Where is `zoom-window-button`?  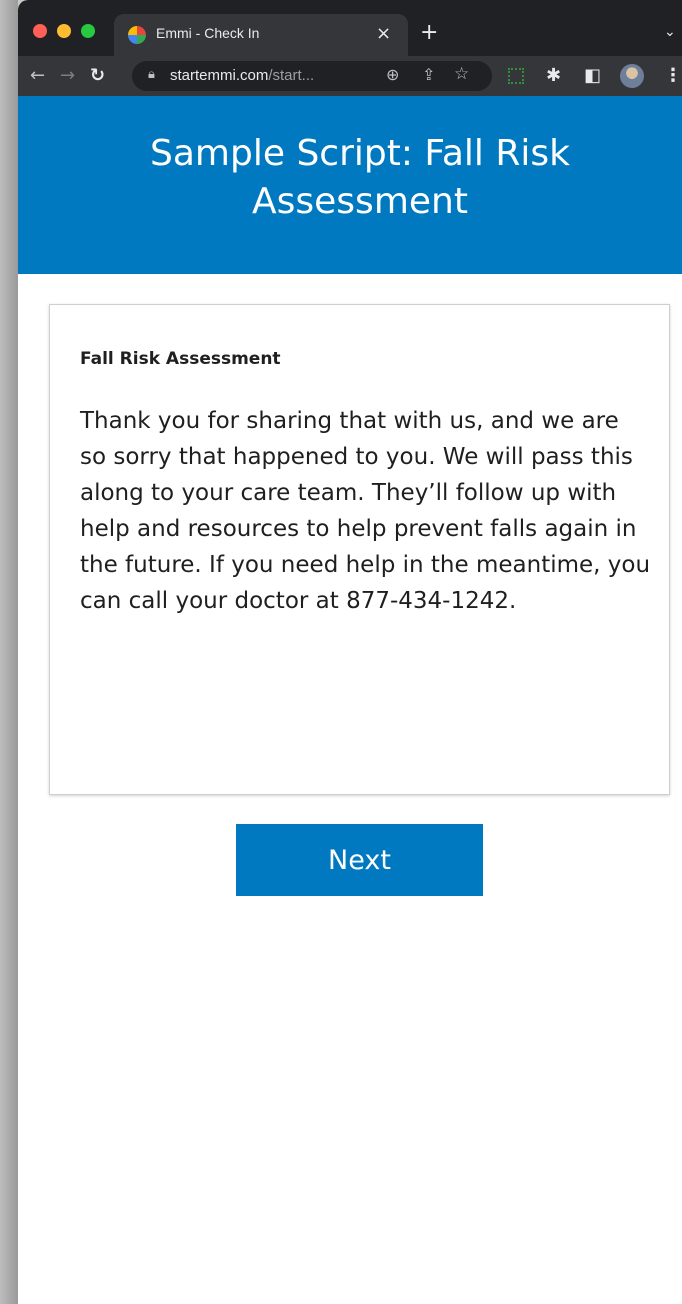
zoom-window-button is located at coordinates (88, 31).